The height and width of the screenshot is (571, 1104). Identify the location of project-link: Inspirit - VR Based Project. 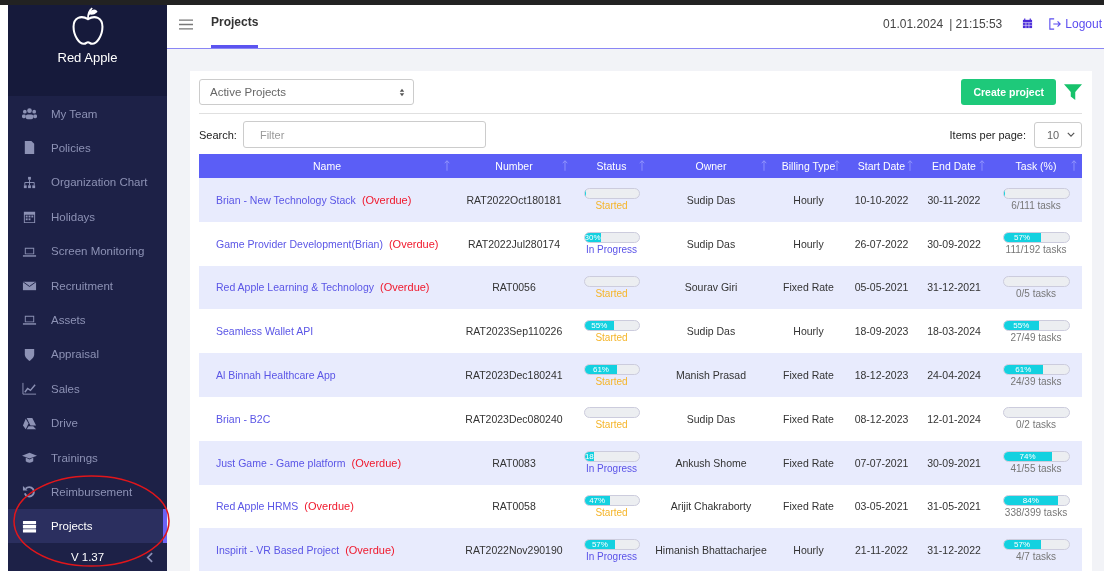
(278, 550).